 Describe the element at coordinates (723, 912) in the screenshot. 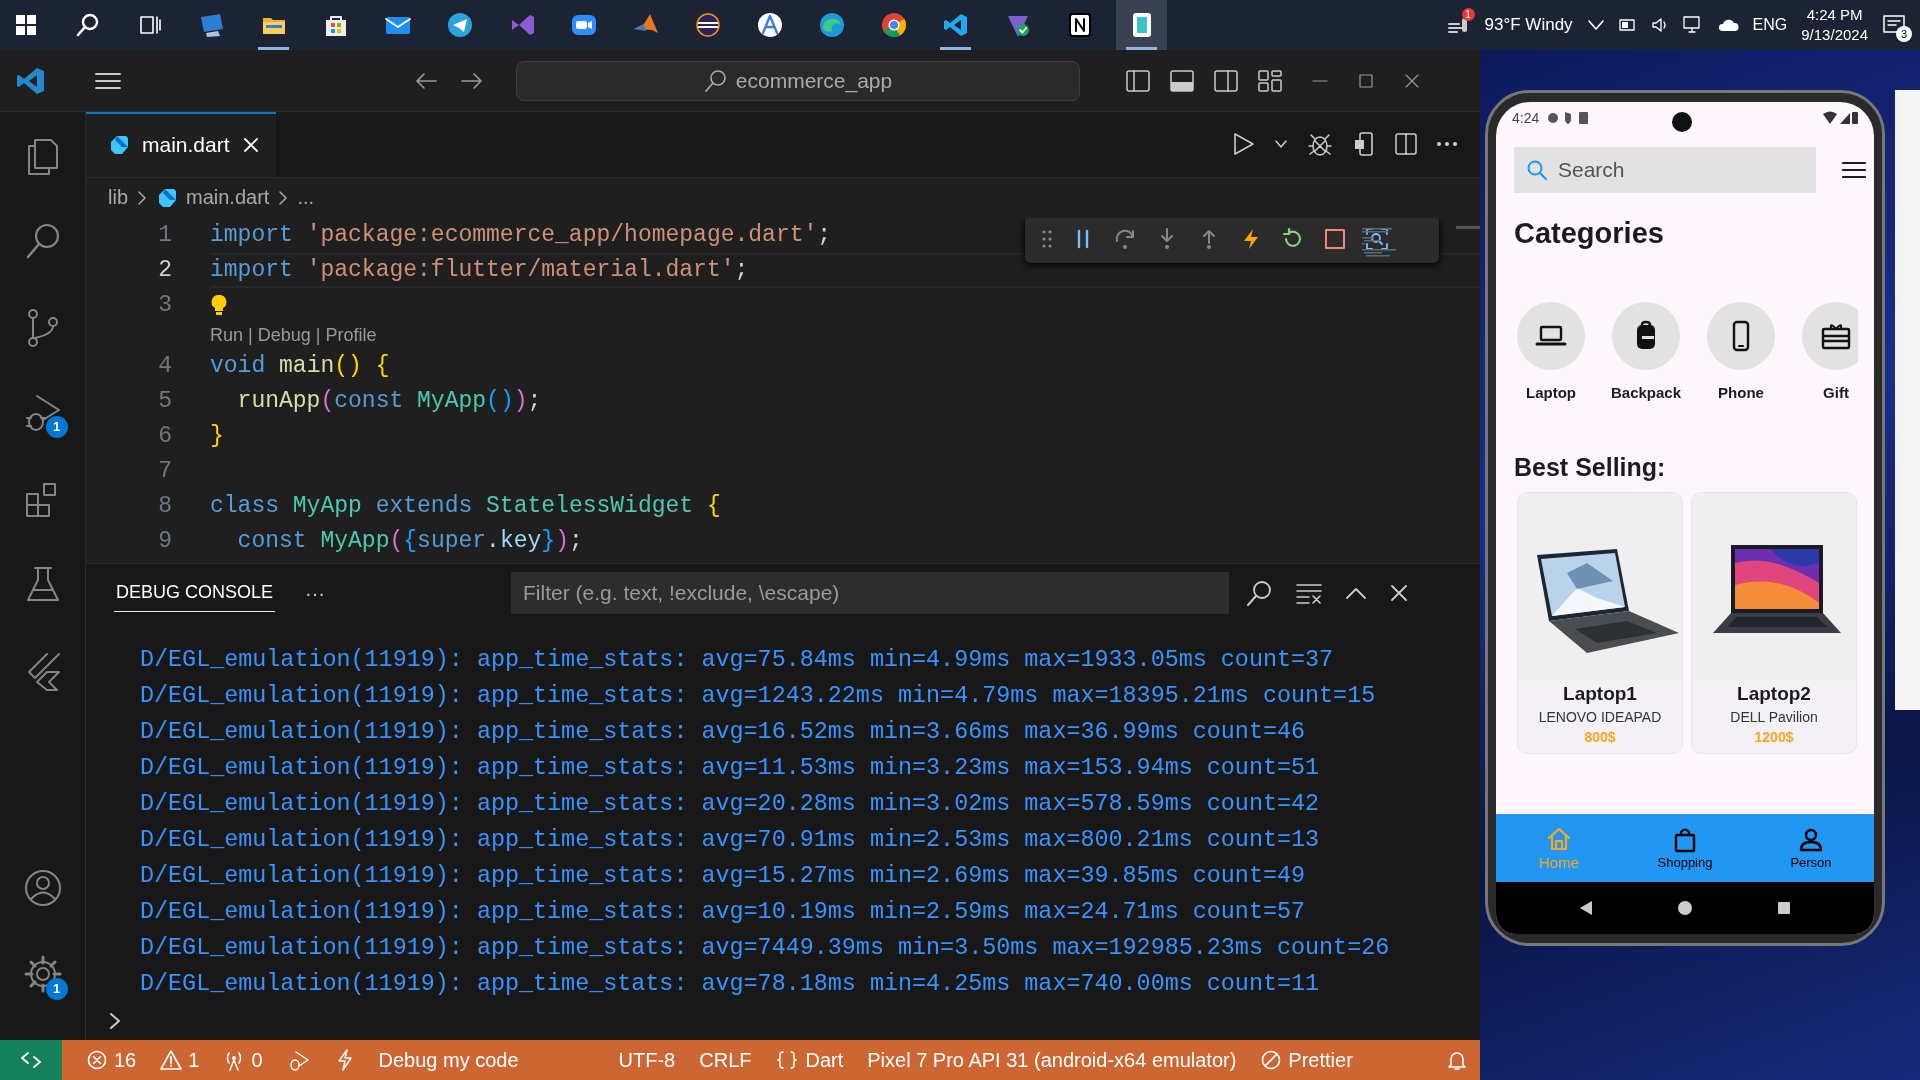

I see `console-line: D/EGL_emulation(11919): app_time_stats: avg=10.19ms min=2.59ms max=24.71ms count=57` at that location.